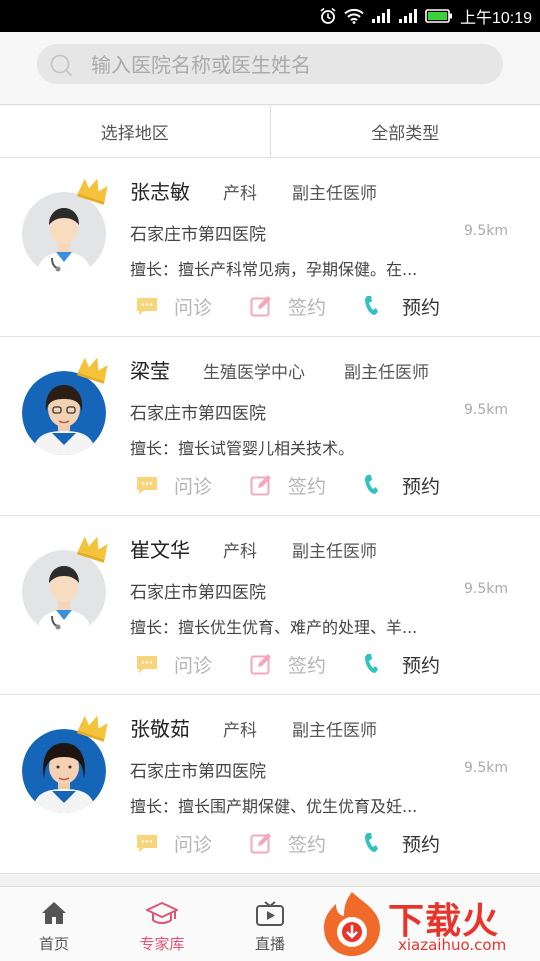 The height and width of the screenshot is (961, 540). I want to click on flame-logo-icon, so click(352, 923).